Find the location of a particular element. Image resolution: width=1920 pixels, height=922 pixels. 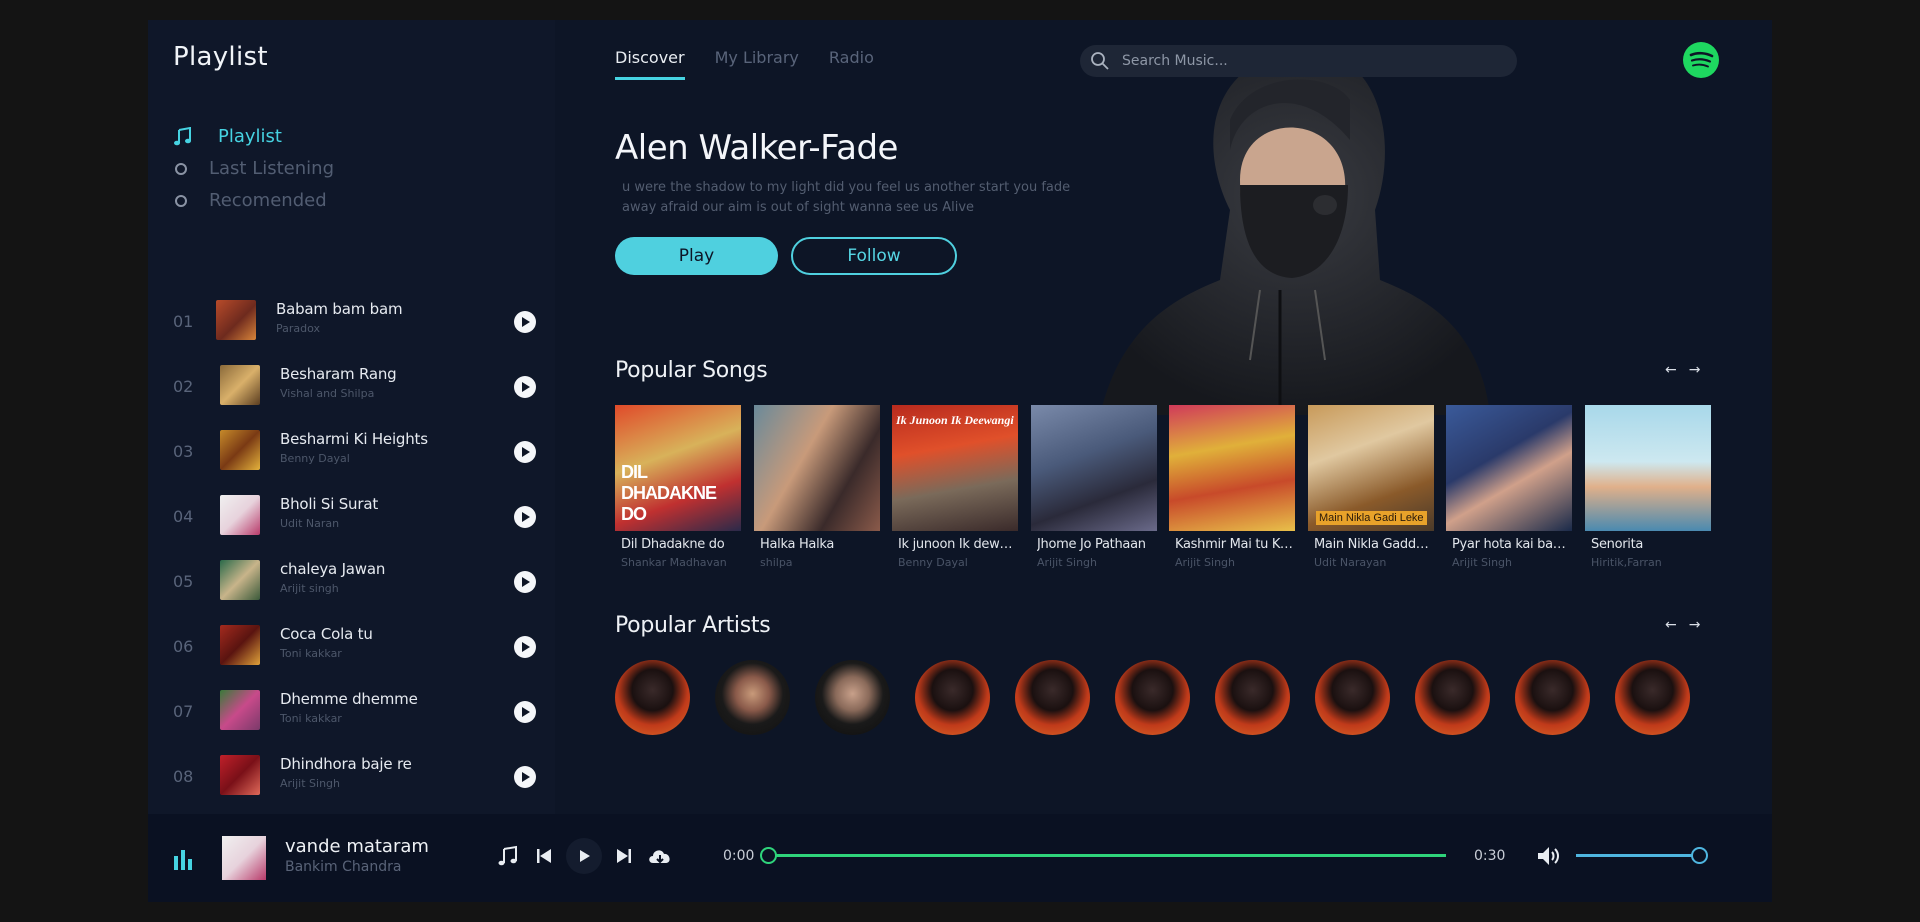

tab-my-library: My Library is located at coordinates (757, 64).